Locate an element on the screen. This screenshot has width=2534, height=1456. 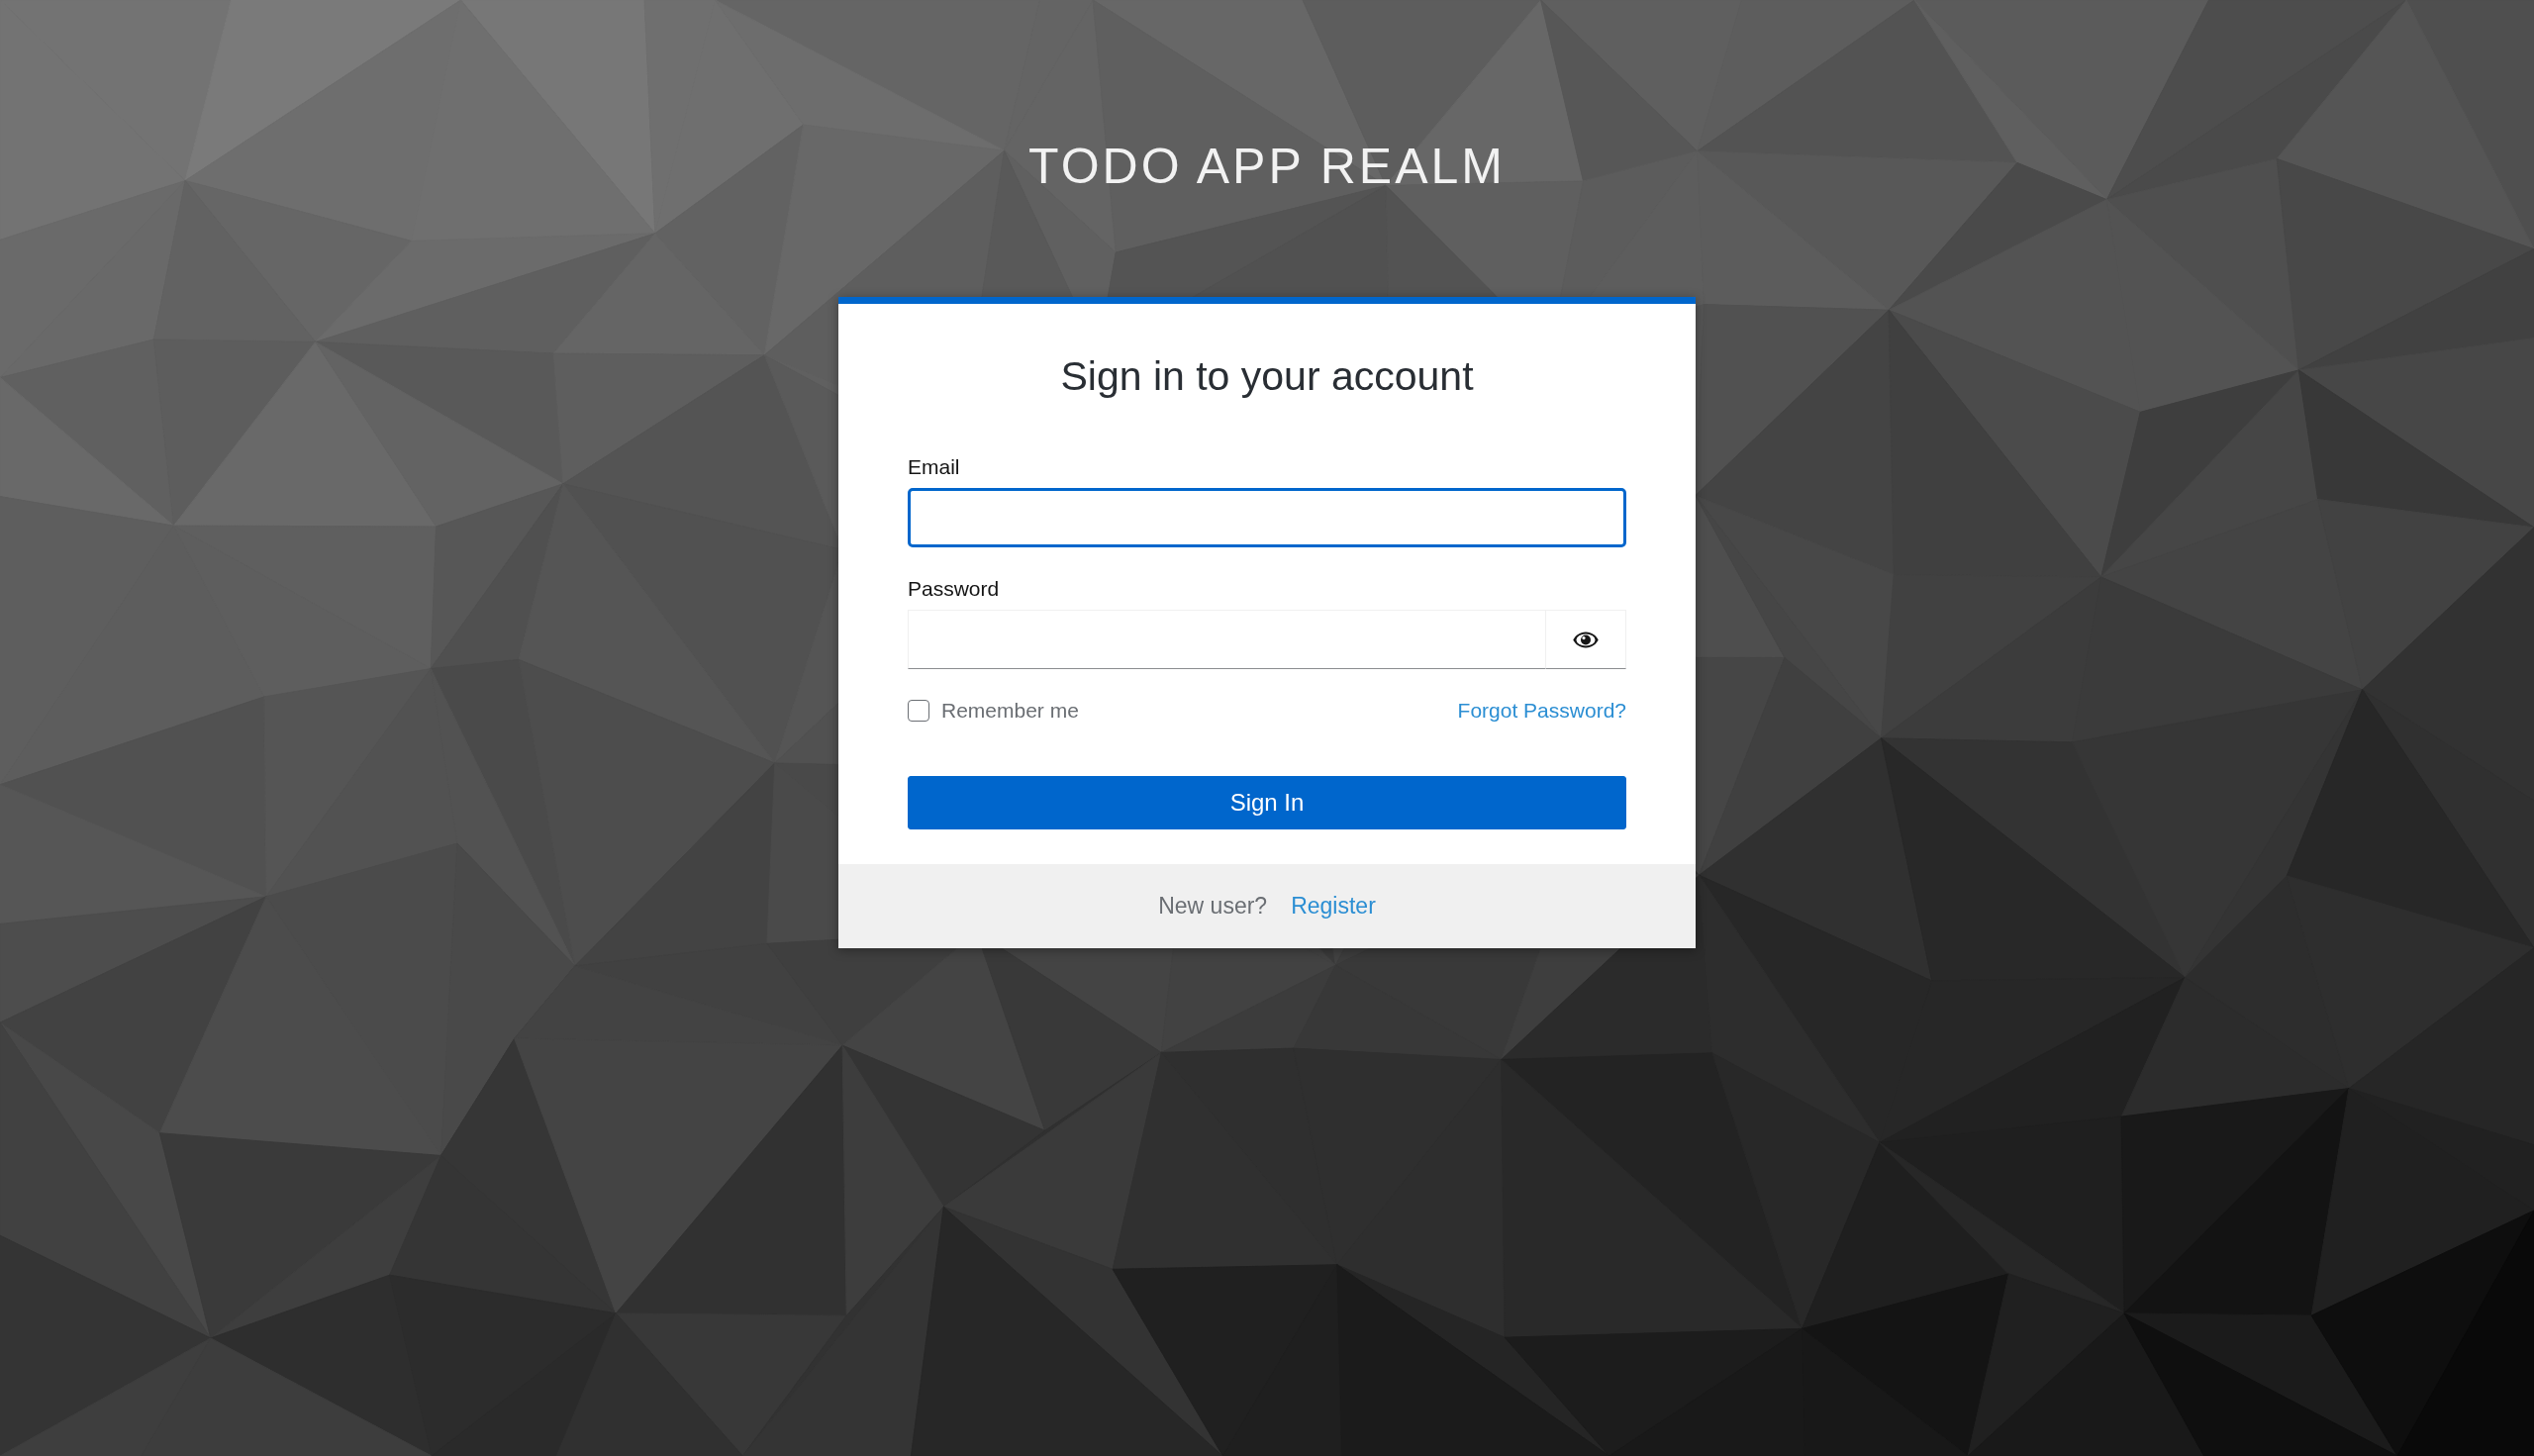
new-user-text: New user? is located at coordinates (1213, 907).